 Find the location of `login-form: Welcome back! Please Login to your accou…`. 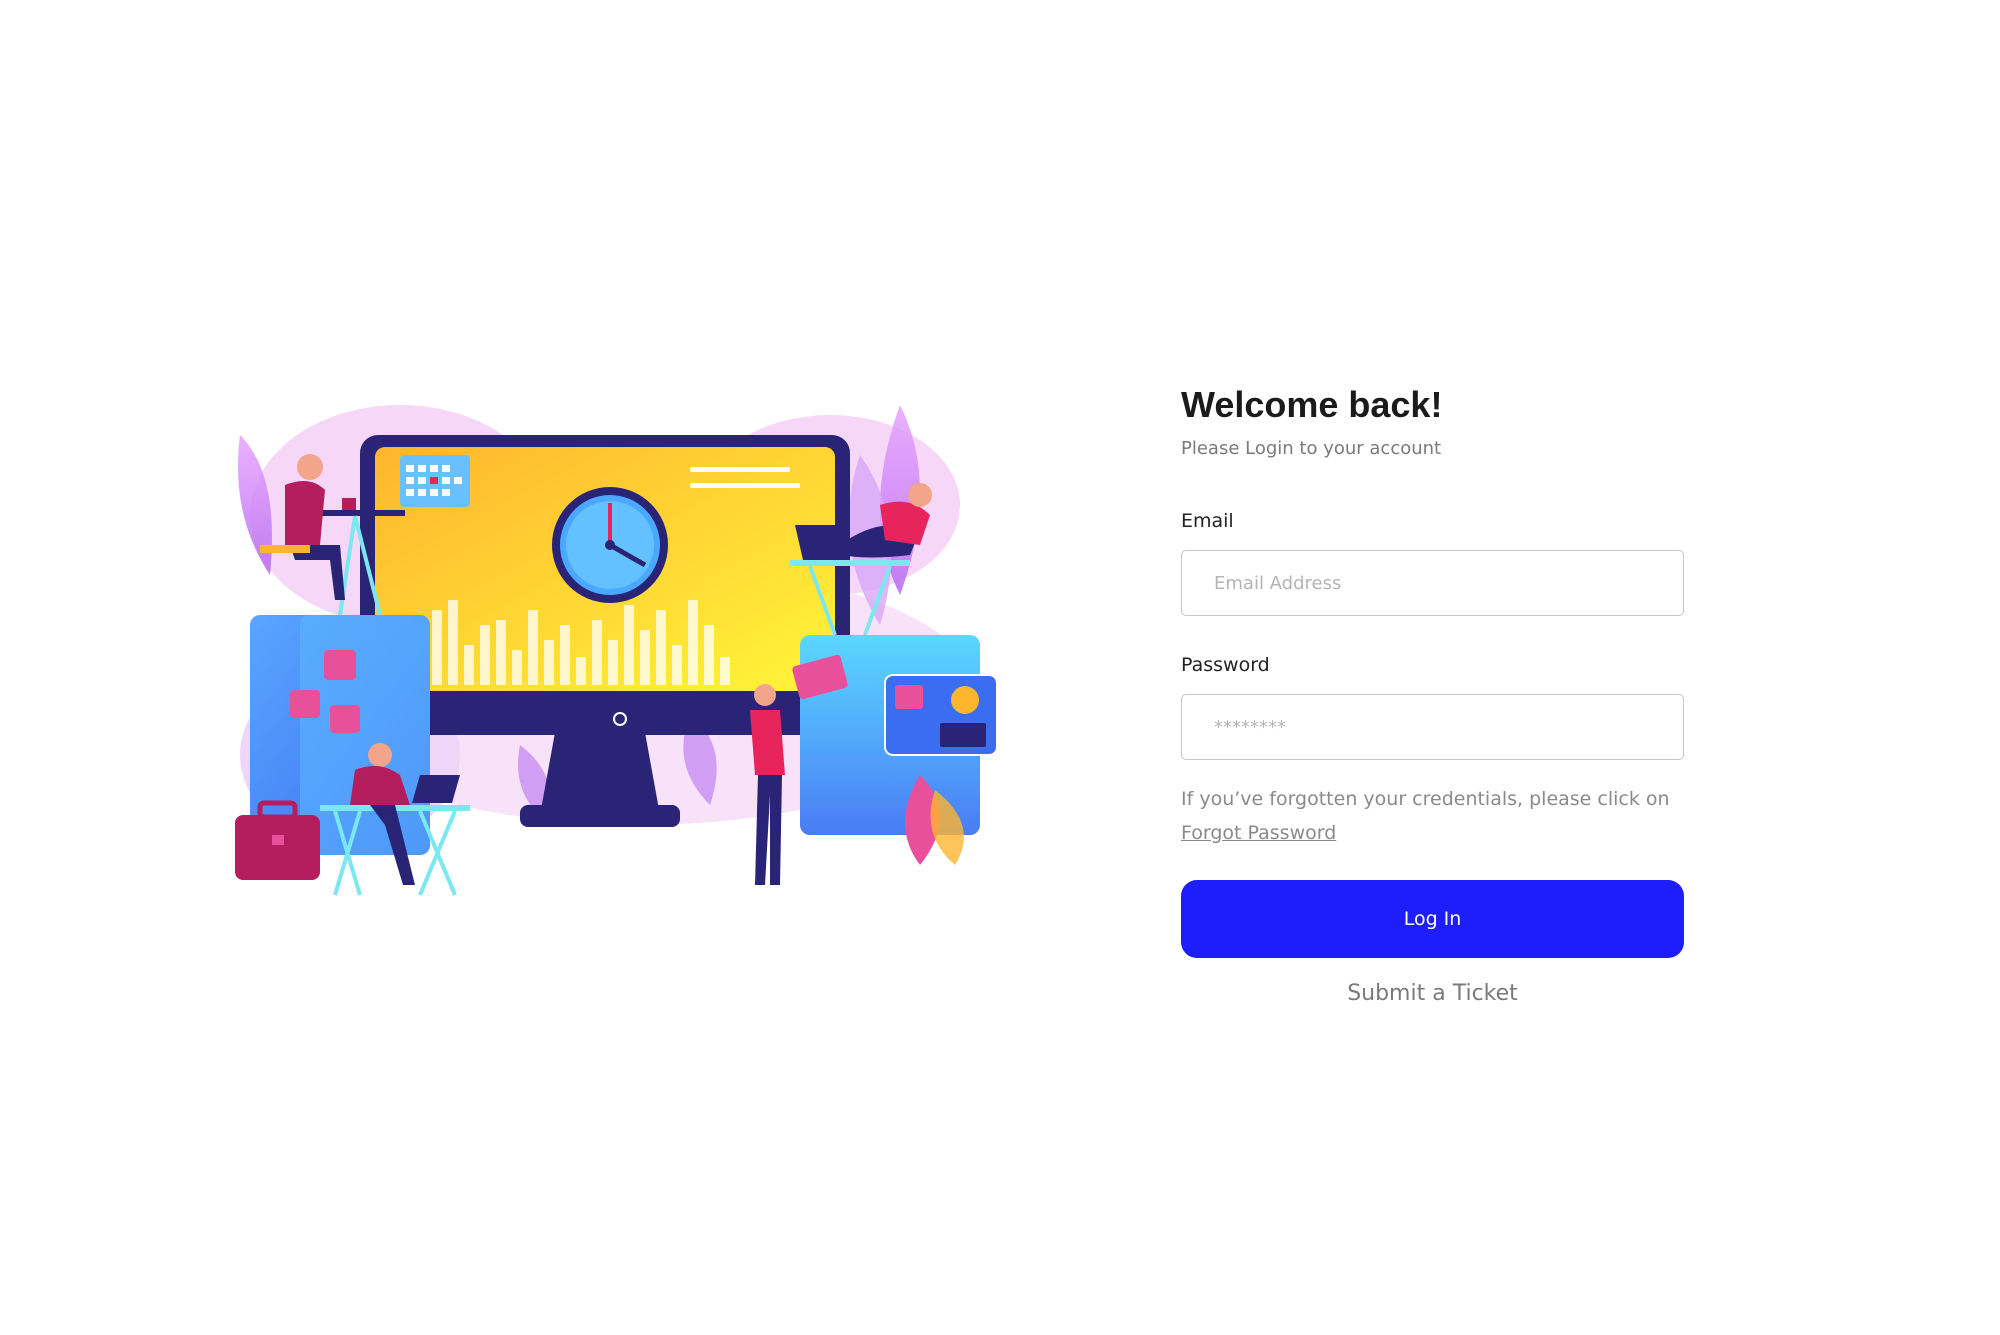

login-form: Welcome back! Please Login to your accou… is located at coordinates (1432, 694).